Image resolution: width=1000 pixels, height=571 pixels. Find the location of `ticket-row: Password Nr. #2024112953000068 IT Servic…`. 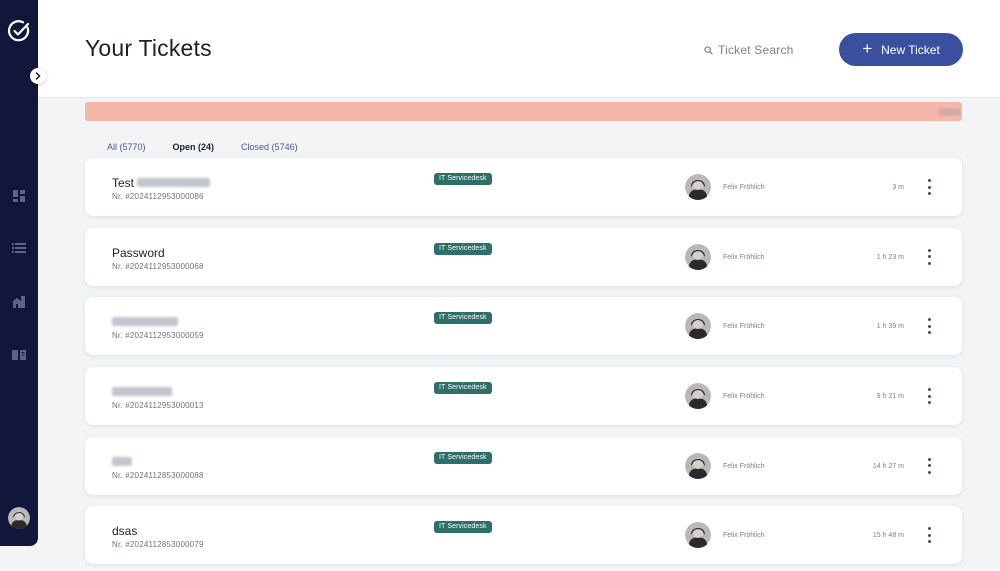

ticket-row: Password Nr. #2024112953000068 IT Servic… is located at coordinates (523, 256).